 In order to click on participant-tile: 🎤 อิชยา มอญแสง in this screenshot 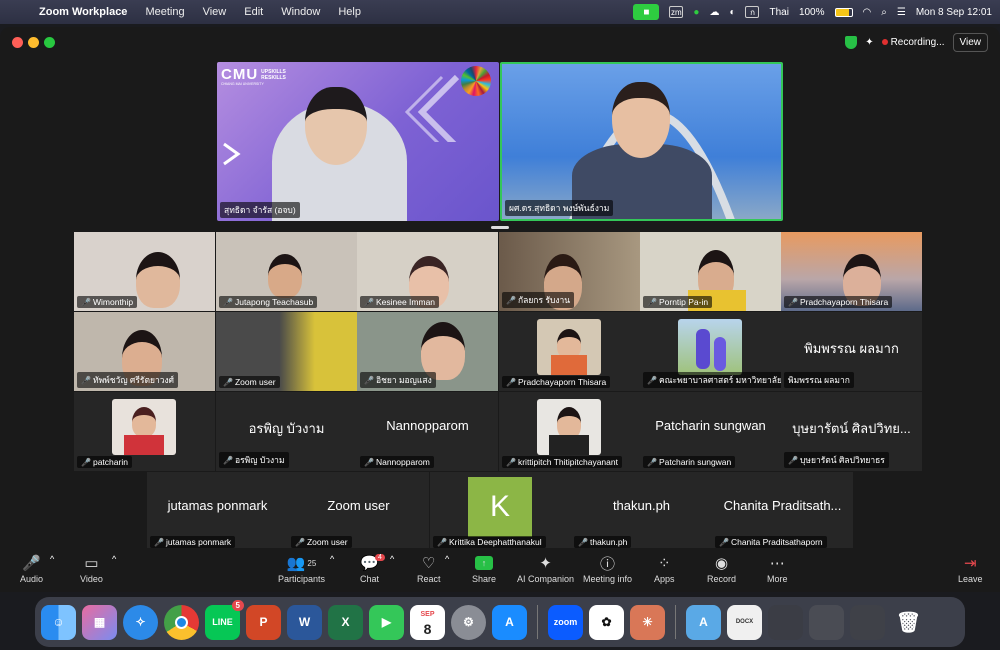, I will do `click(427, 351)`.